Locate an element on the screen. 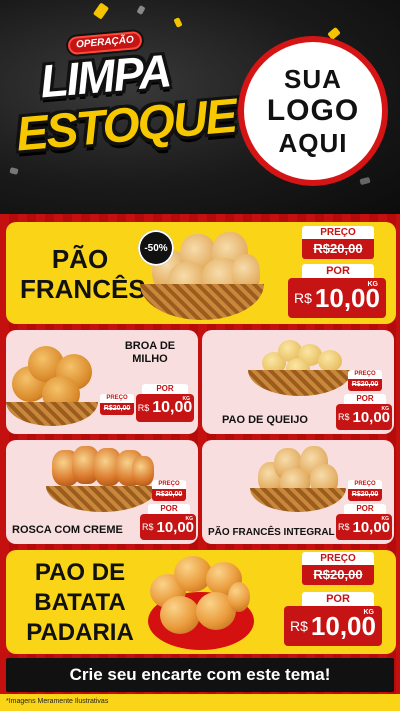 The height and width of the screenshot is (711, 400). product-name-line2: BATATA is located at coordinates (80, 602).